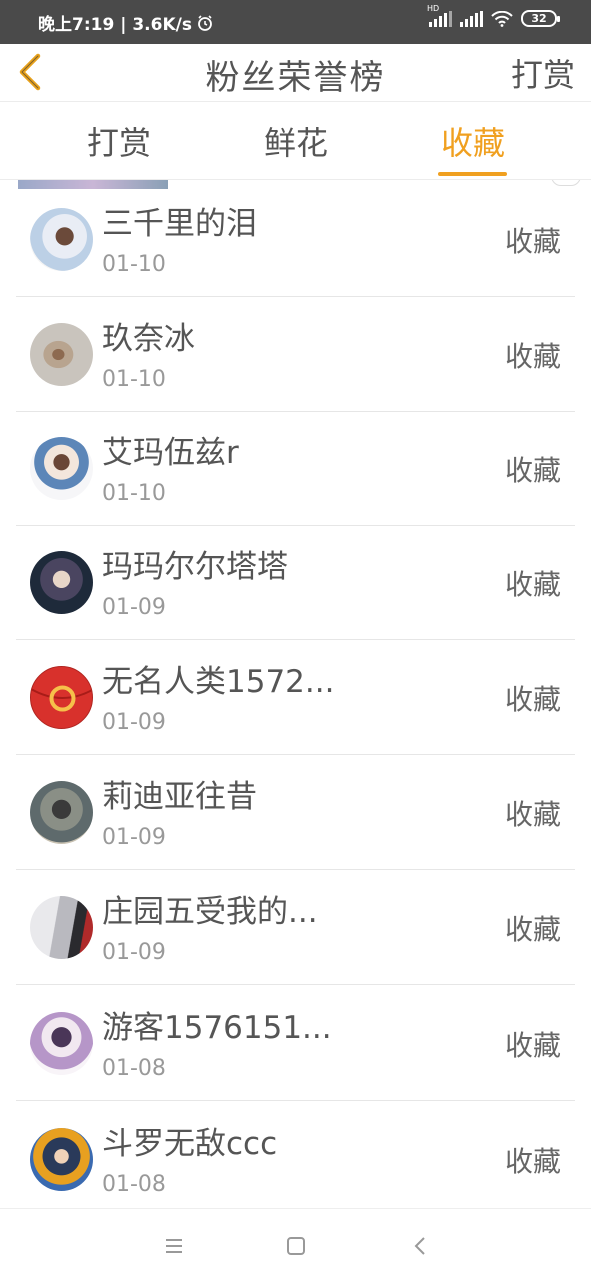  What do you see at coordinates (473, 141) in the screenshot?
I see `tab-favorites: 收藏` at bounding box center [473, 141].